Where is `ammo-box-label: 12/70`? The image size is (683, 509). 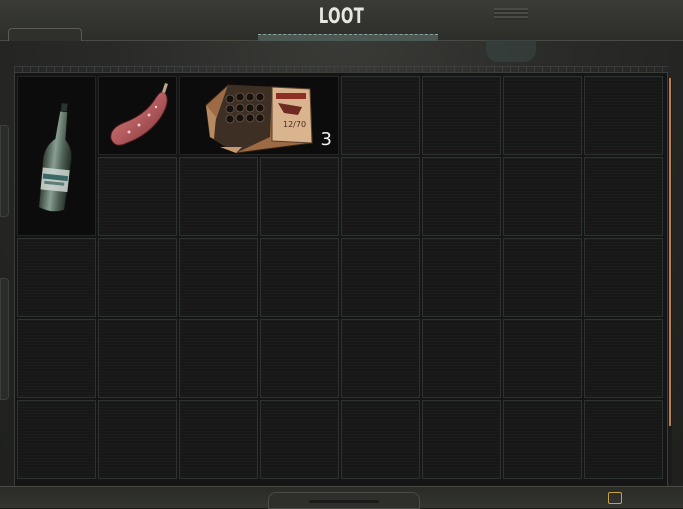
ammo-box-label: 12/70 is located at coordinates (294, 124).